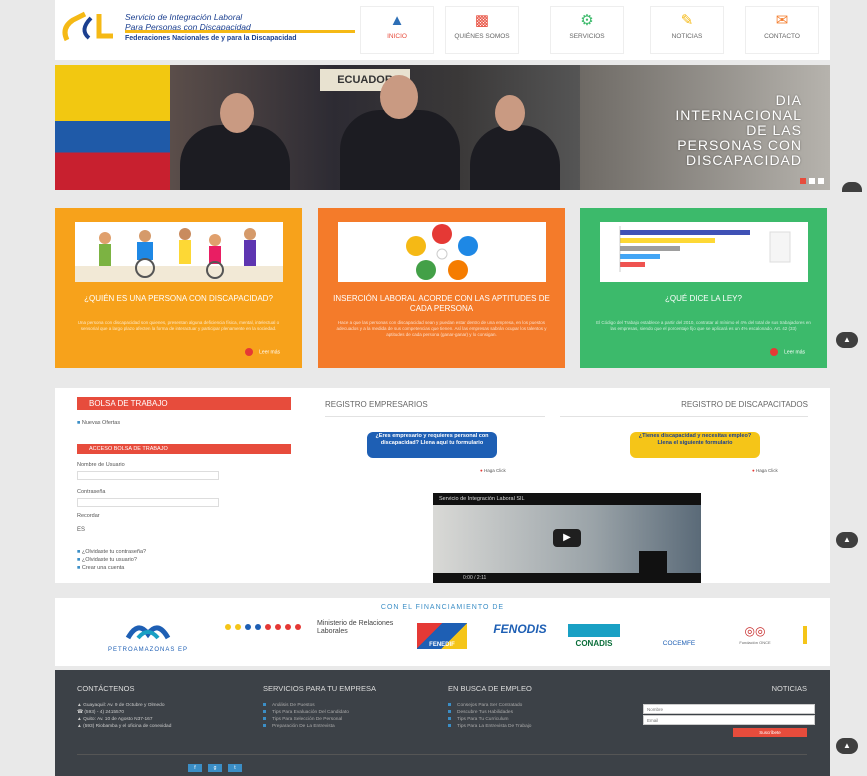 Image resolution: width=867 pixels, height=776 pixels. What do you see at coordinates (348, 719) in the screenshot?
I see `services-link: Tips Para Selección De Personal` at bounding box center [348, 719].